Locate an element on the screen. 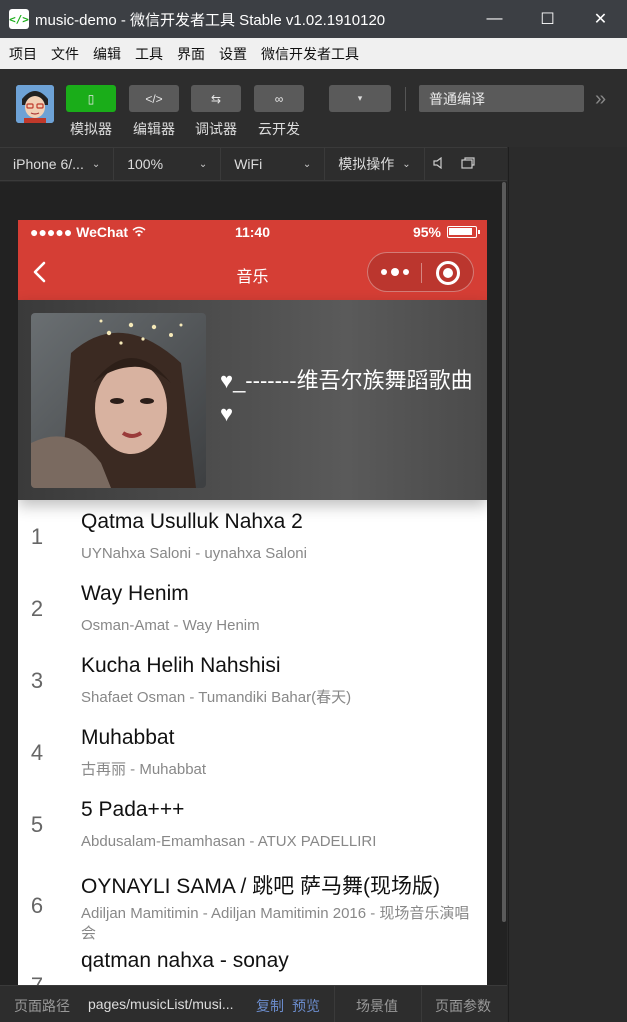 Image resolution: width=627 pixels, height=1022 pixels. phone-status-bar: ●●●●● WeChat 11:40 95% is located at coordinates (252, 232).